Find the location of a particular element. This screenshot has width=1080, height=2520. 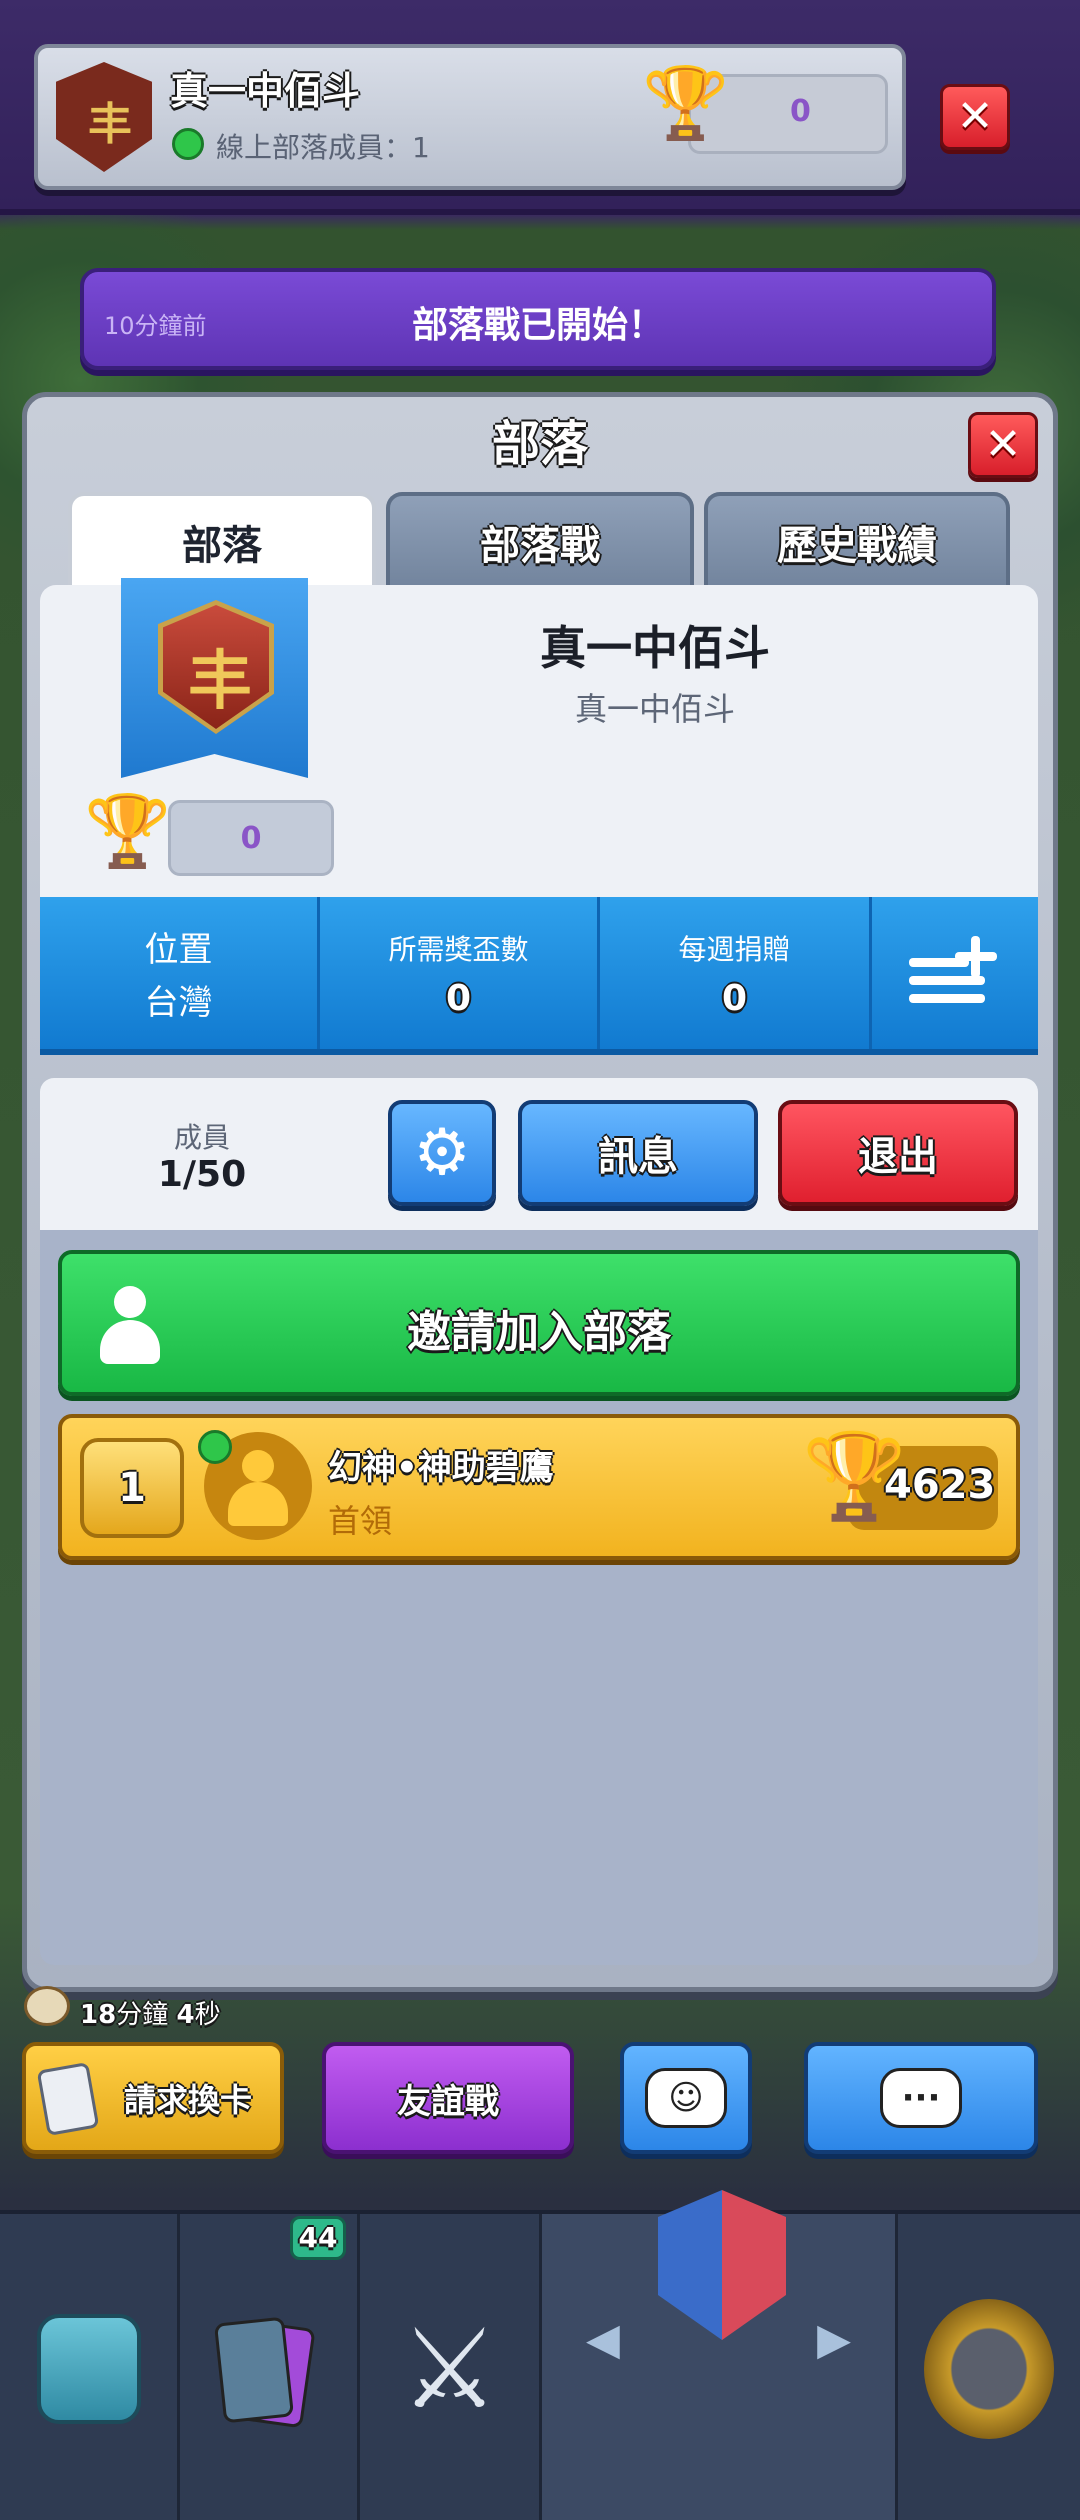

clan-settings-button: ⚙ is located at coordinates (442, 1153).